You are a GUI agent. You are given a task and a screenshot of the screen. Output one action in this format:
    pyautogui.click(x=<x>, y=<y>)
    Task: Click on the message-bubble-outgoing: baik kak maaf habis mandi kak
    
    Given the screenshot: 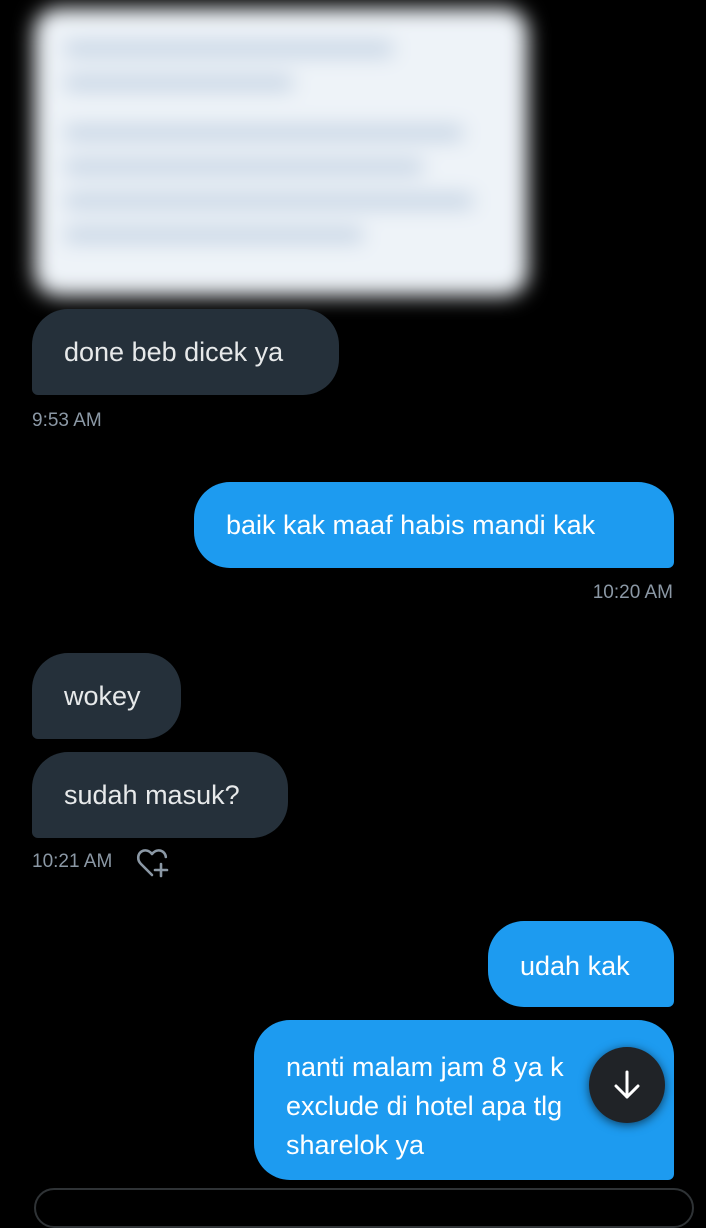 What is the action you would take?
    pyautogui.click(x=434, y=525)
    